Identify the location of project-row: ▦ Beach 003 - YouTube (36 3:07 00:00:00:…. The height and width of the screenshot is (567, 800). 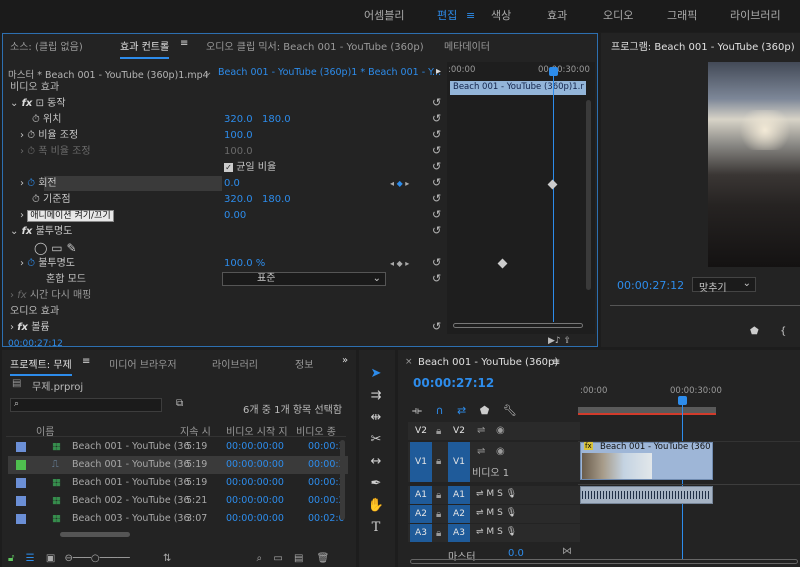
(178, 519).